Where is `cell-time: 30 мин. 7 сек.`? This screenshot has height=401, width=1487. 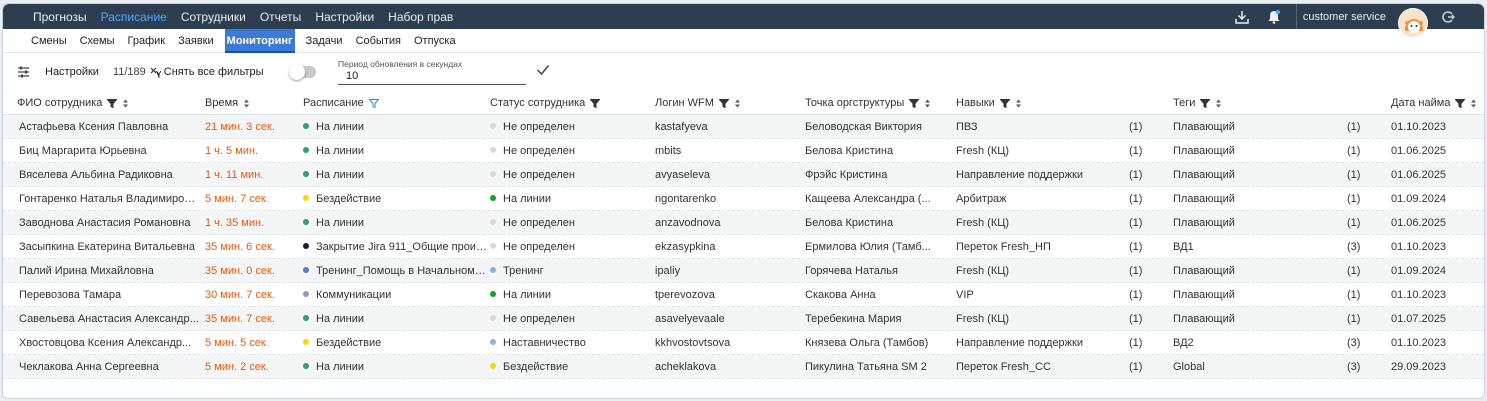
cell-time: 30 мин. 7 сек. is located at coordinates (250, 295).